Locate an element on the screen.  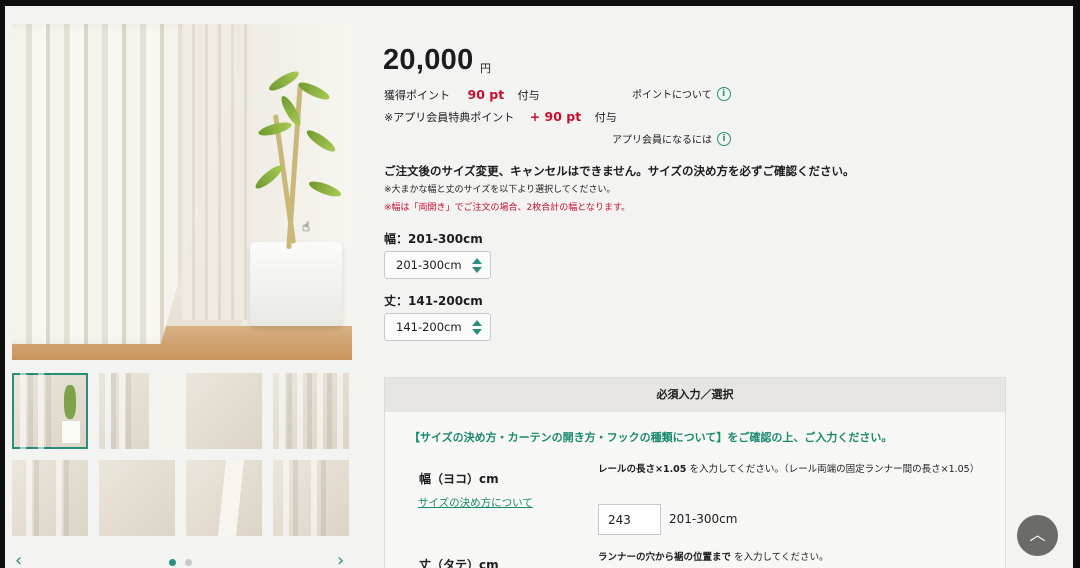
app-member-link: アプリ会員になるには i is located at coordinates (671, 138).